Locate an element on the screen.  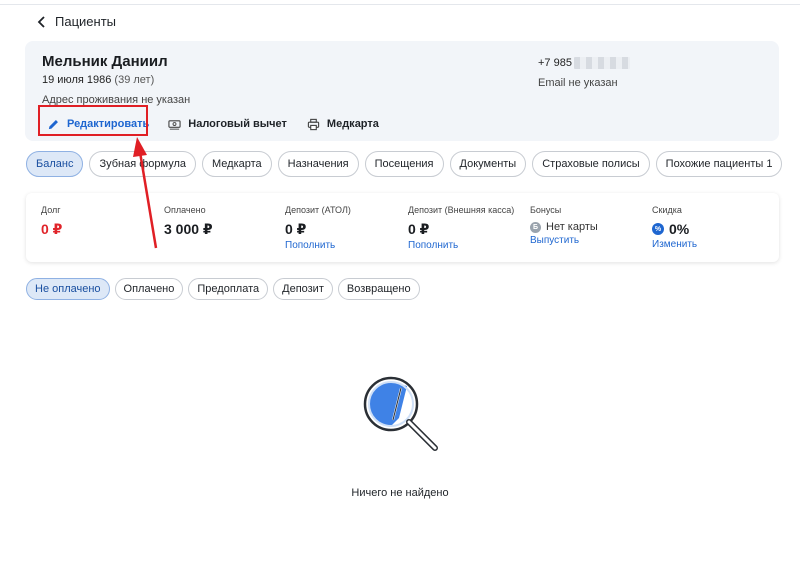
bonus-label: Бонусы is located at coordinates (546, 210).